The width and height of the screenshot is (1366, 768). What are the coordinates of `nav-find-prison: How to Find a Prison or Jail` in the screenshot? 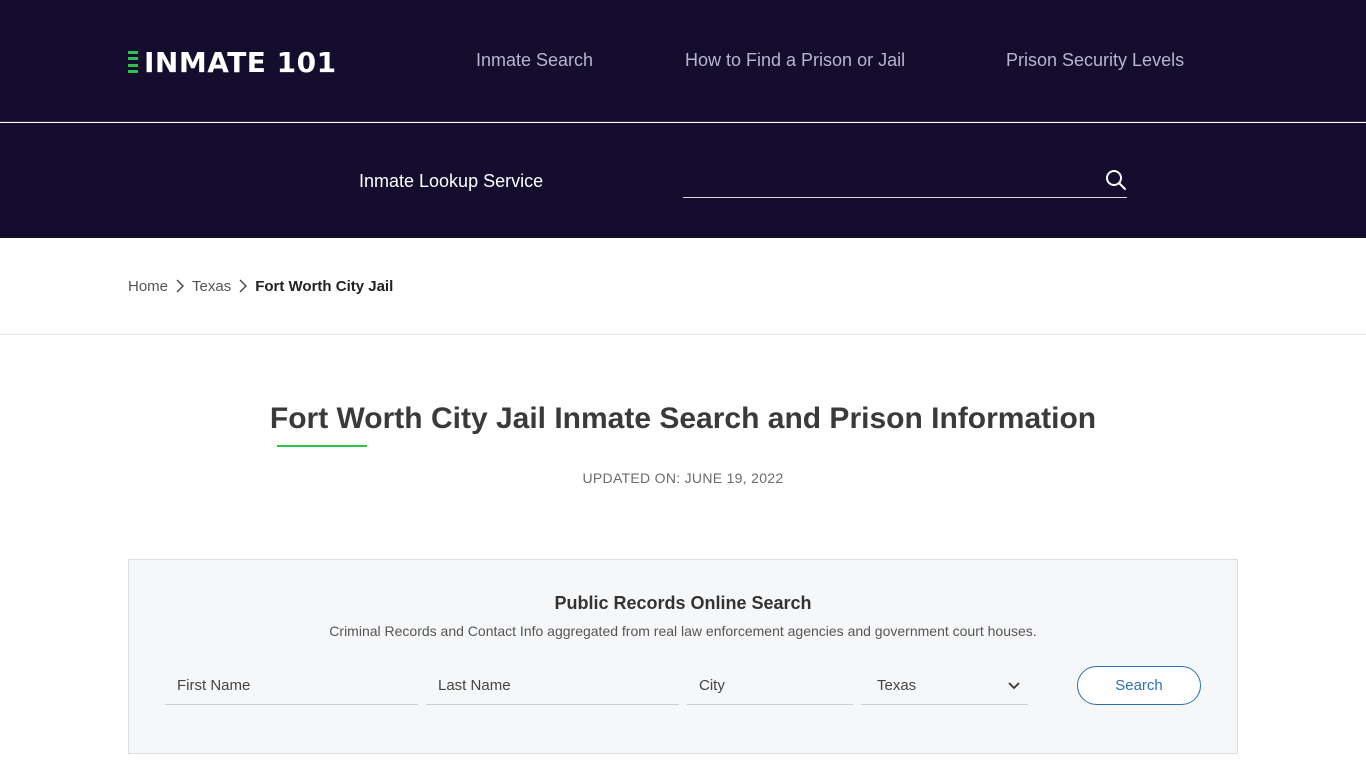 It's located at (795, 60).